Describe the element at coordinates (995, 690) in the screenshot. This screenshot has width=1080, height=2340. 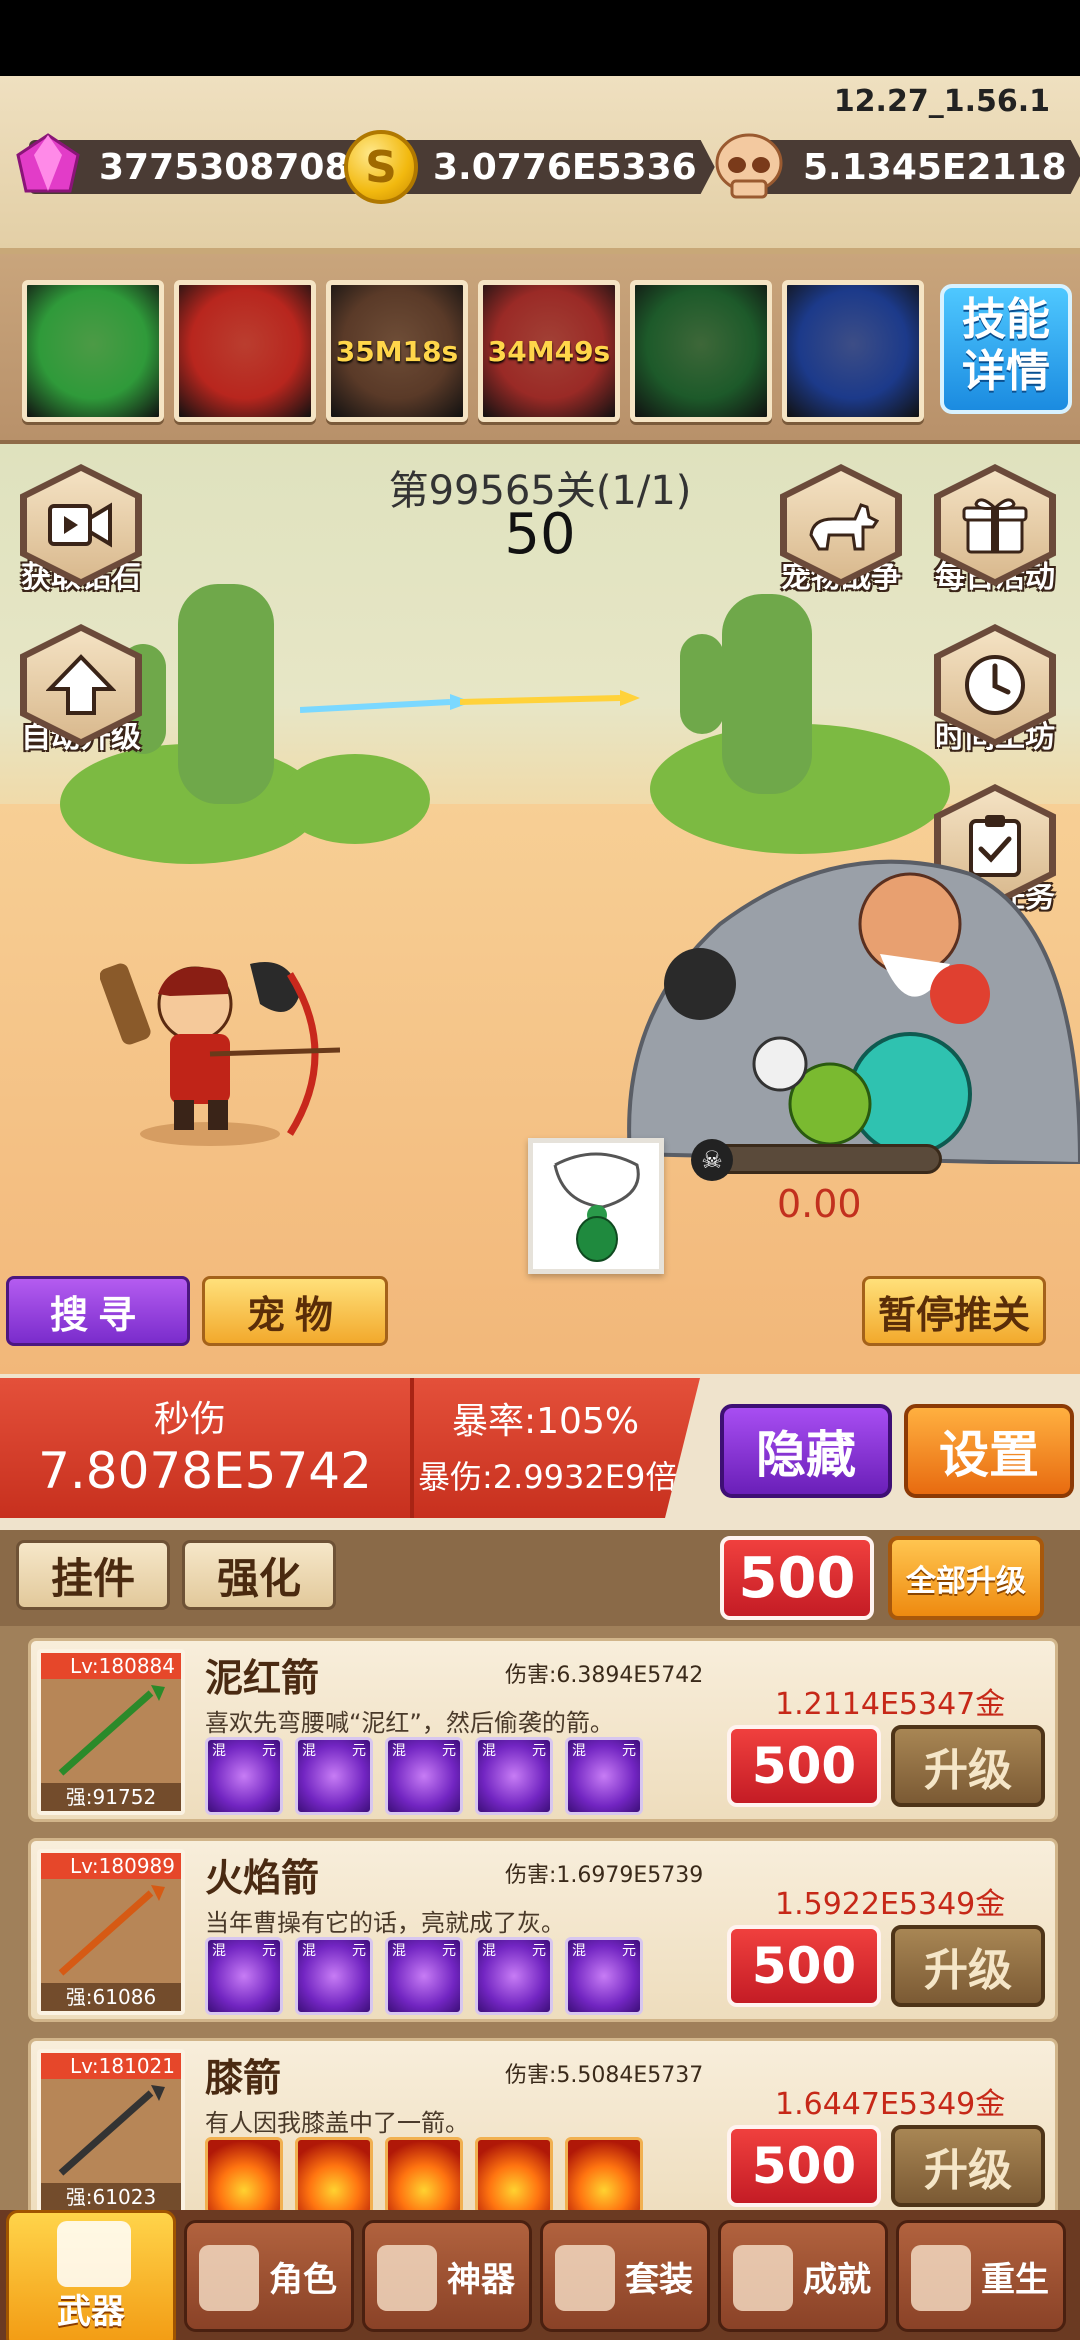
I see `time-workshop-button: 时间工坊` at that location.